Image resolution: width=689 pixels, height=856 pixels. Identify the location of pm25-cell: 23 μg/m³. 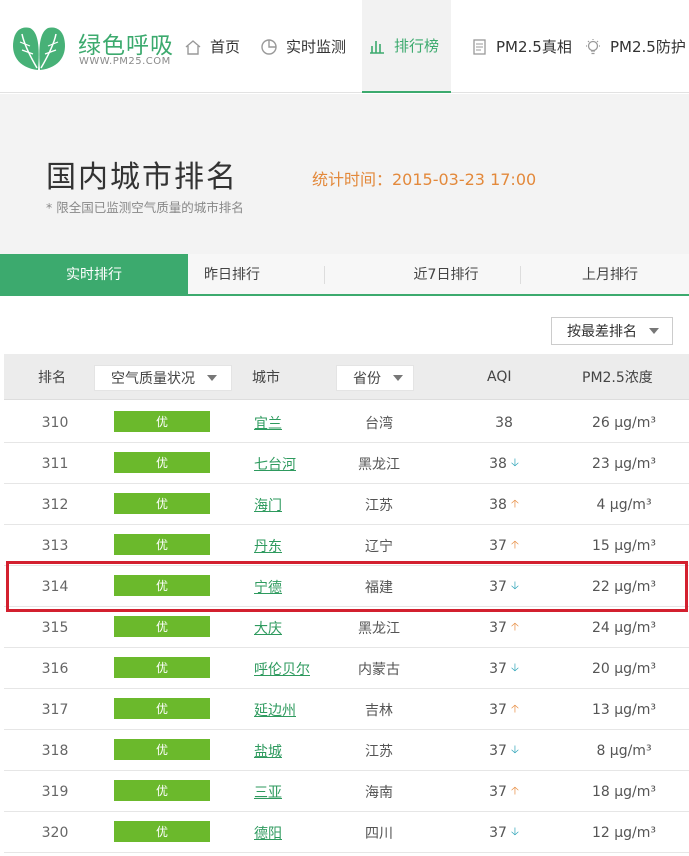
(624, 463).